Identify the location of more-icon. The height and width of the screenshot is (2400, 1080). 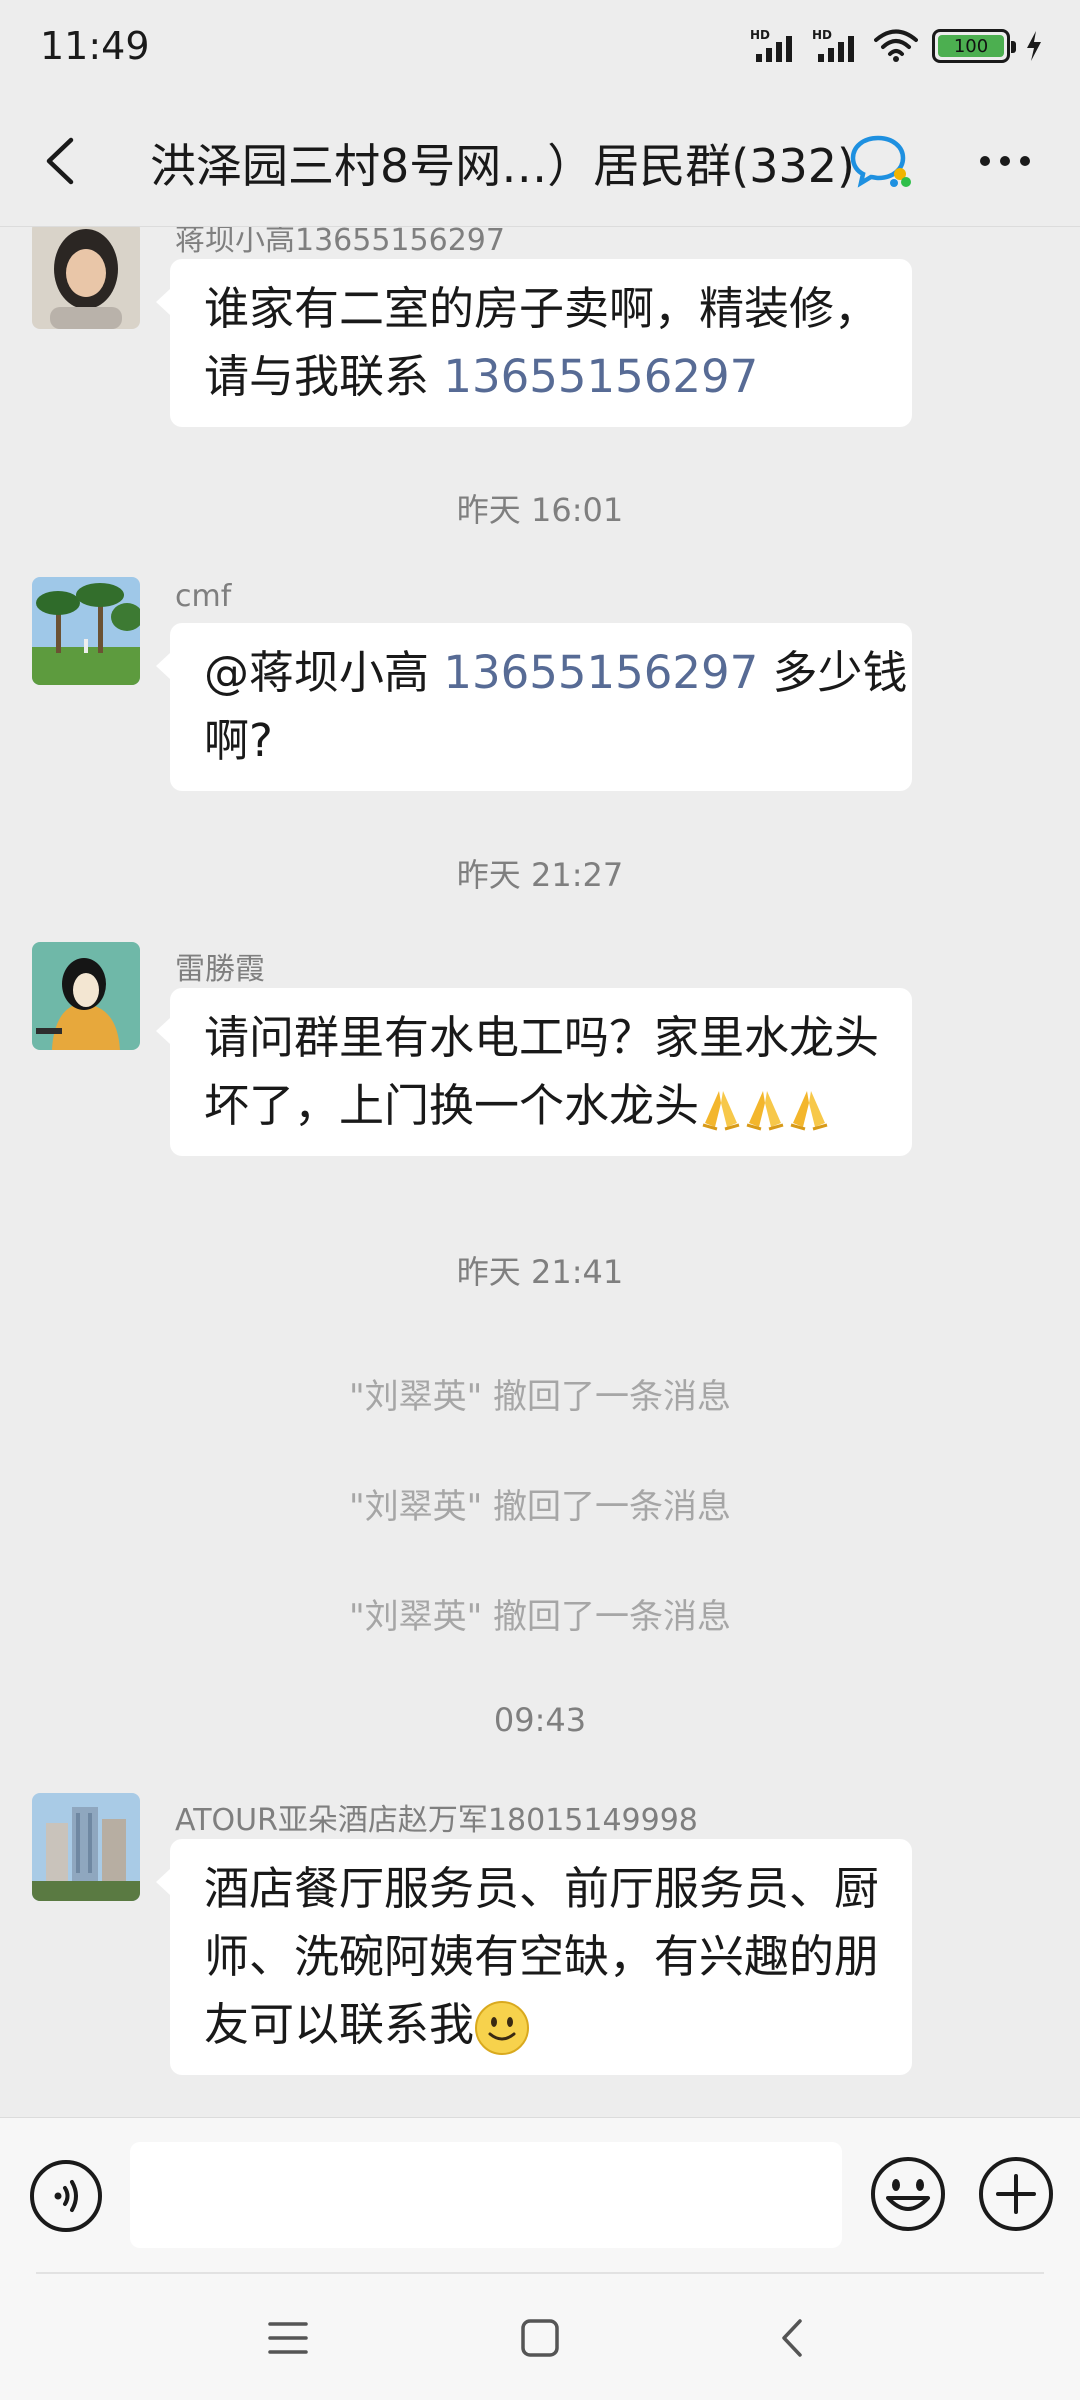
(1005, 161).